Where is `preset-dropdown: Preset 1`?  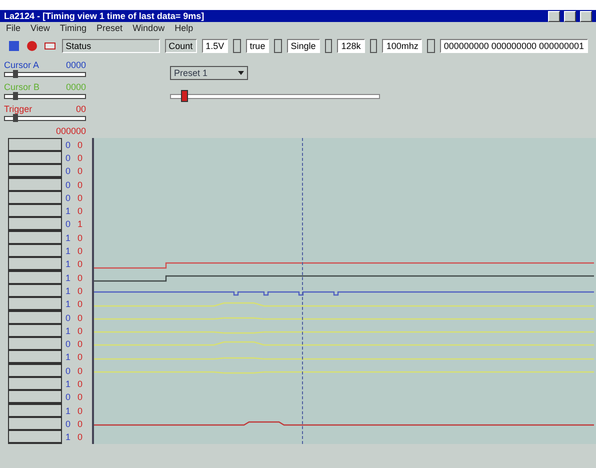 preset-dropdown: Preset 1 is located at coordinates (209, 73).